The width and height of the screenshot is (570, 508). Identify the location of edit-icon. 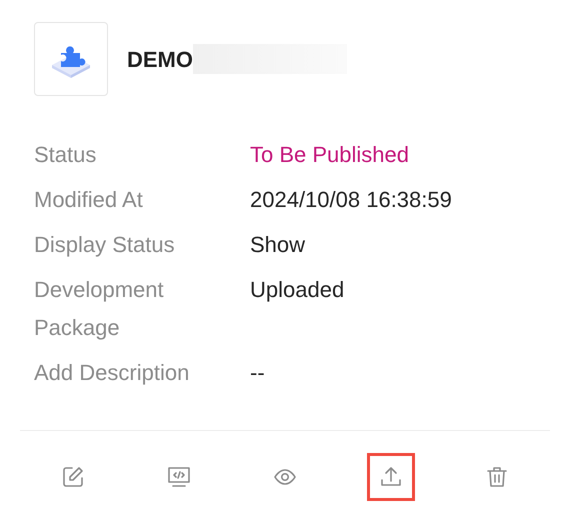
(73, 477).